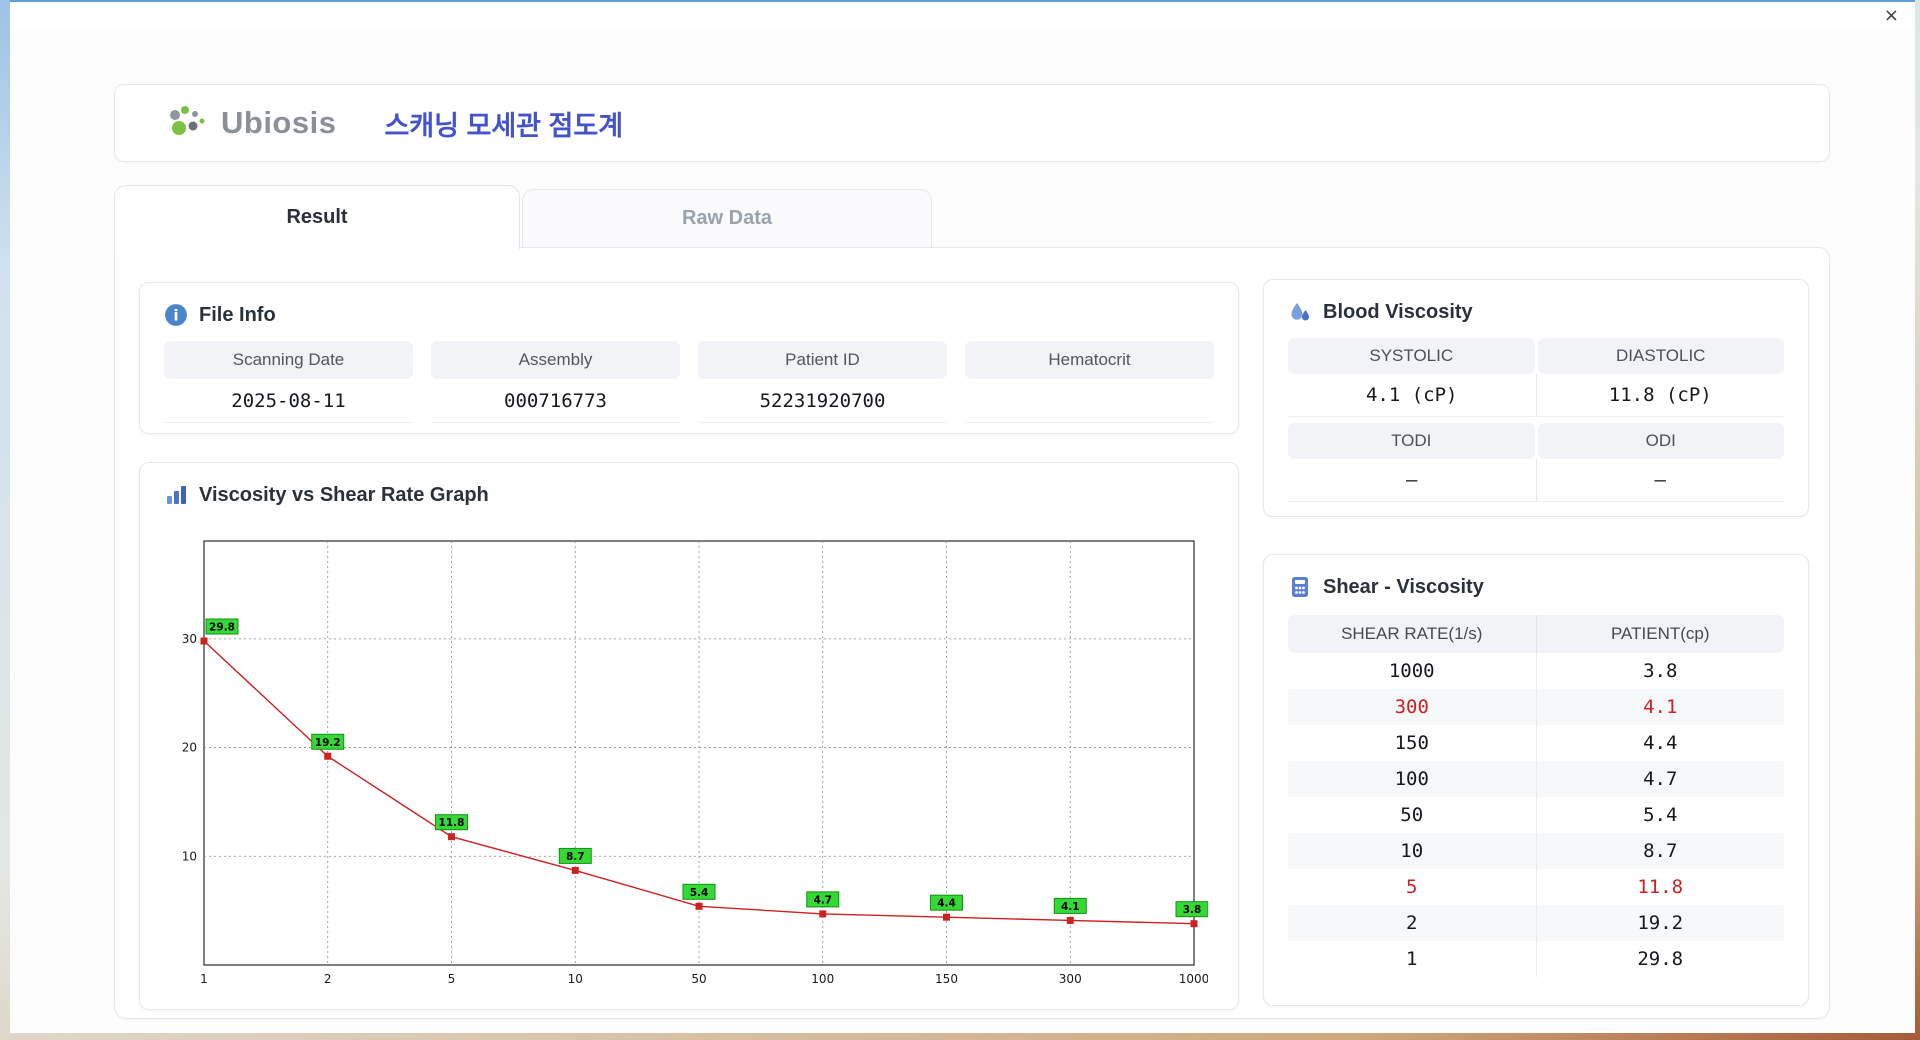 The width and height of the screenshot is (1920, 1040). Describe the element at coordinates (288, 360) in the screenshot. I see `field-label: Scanning Date` at that location.